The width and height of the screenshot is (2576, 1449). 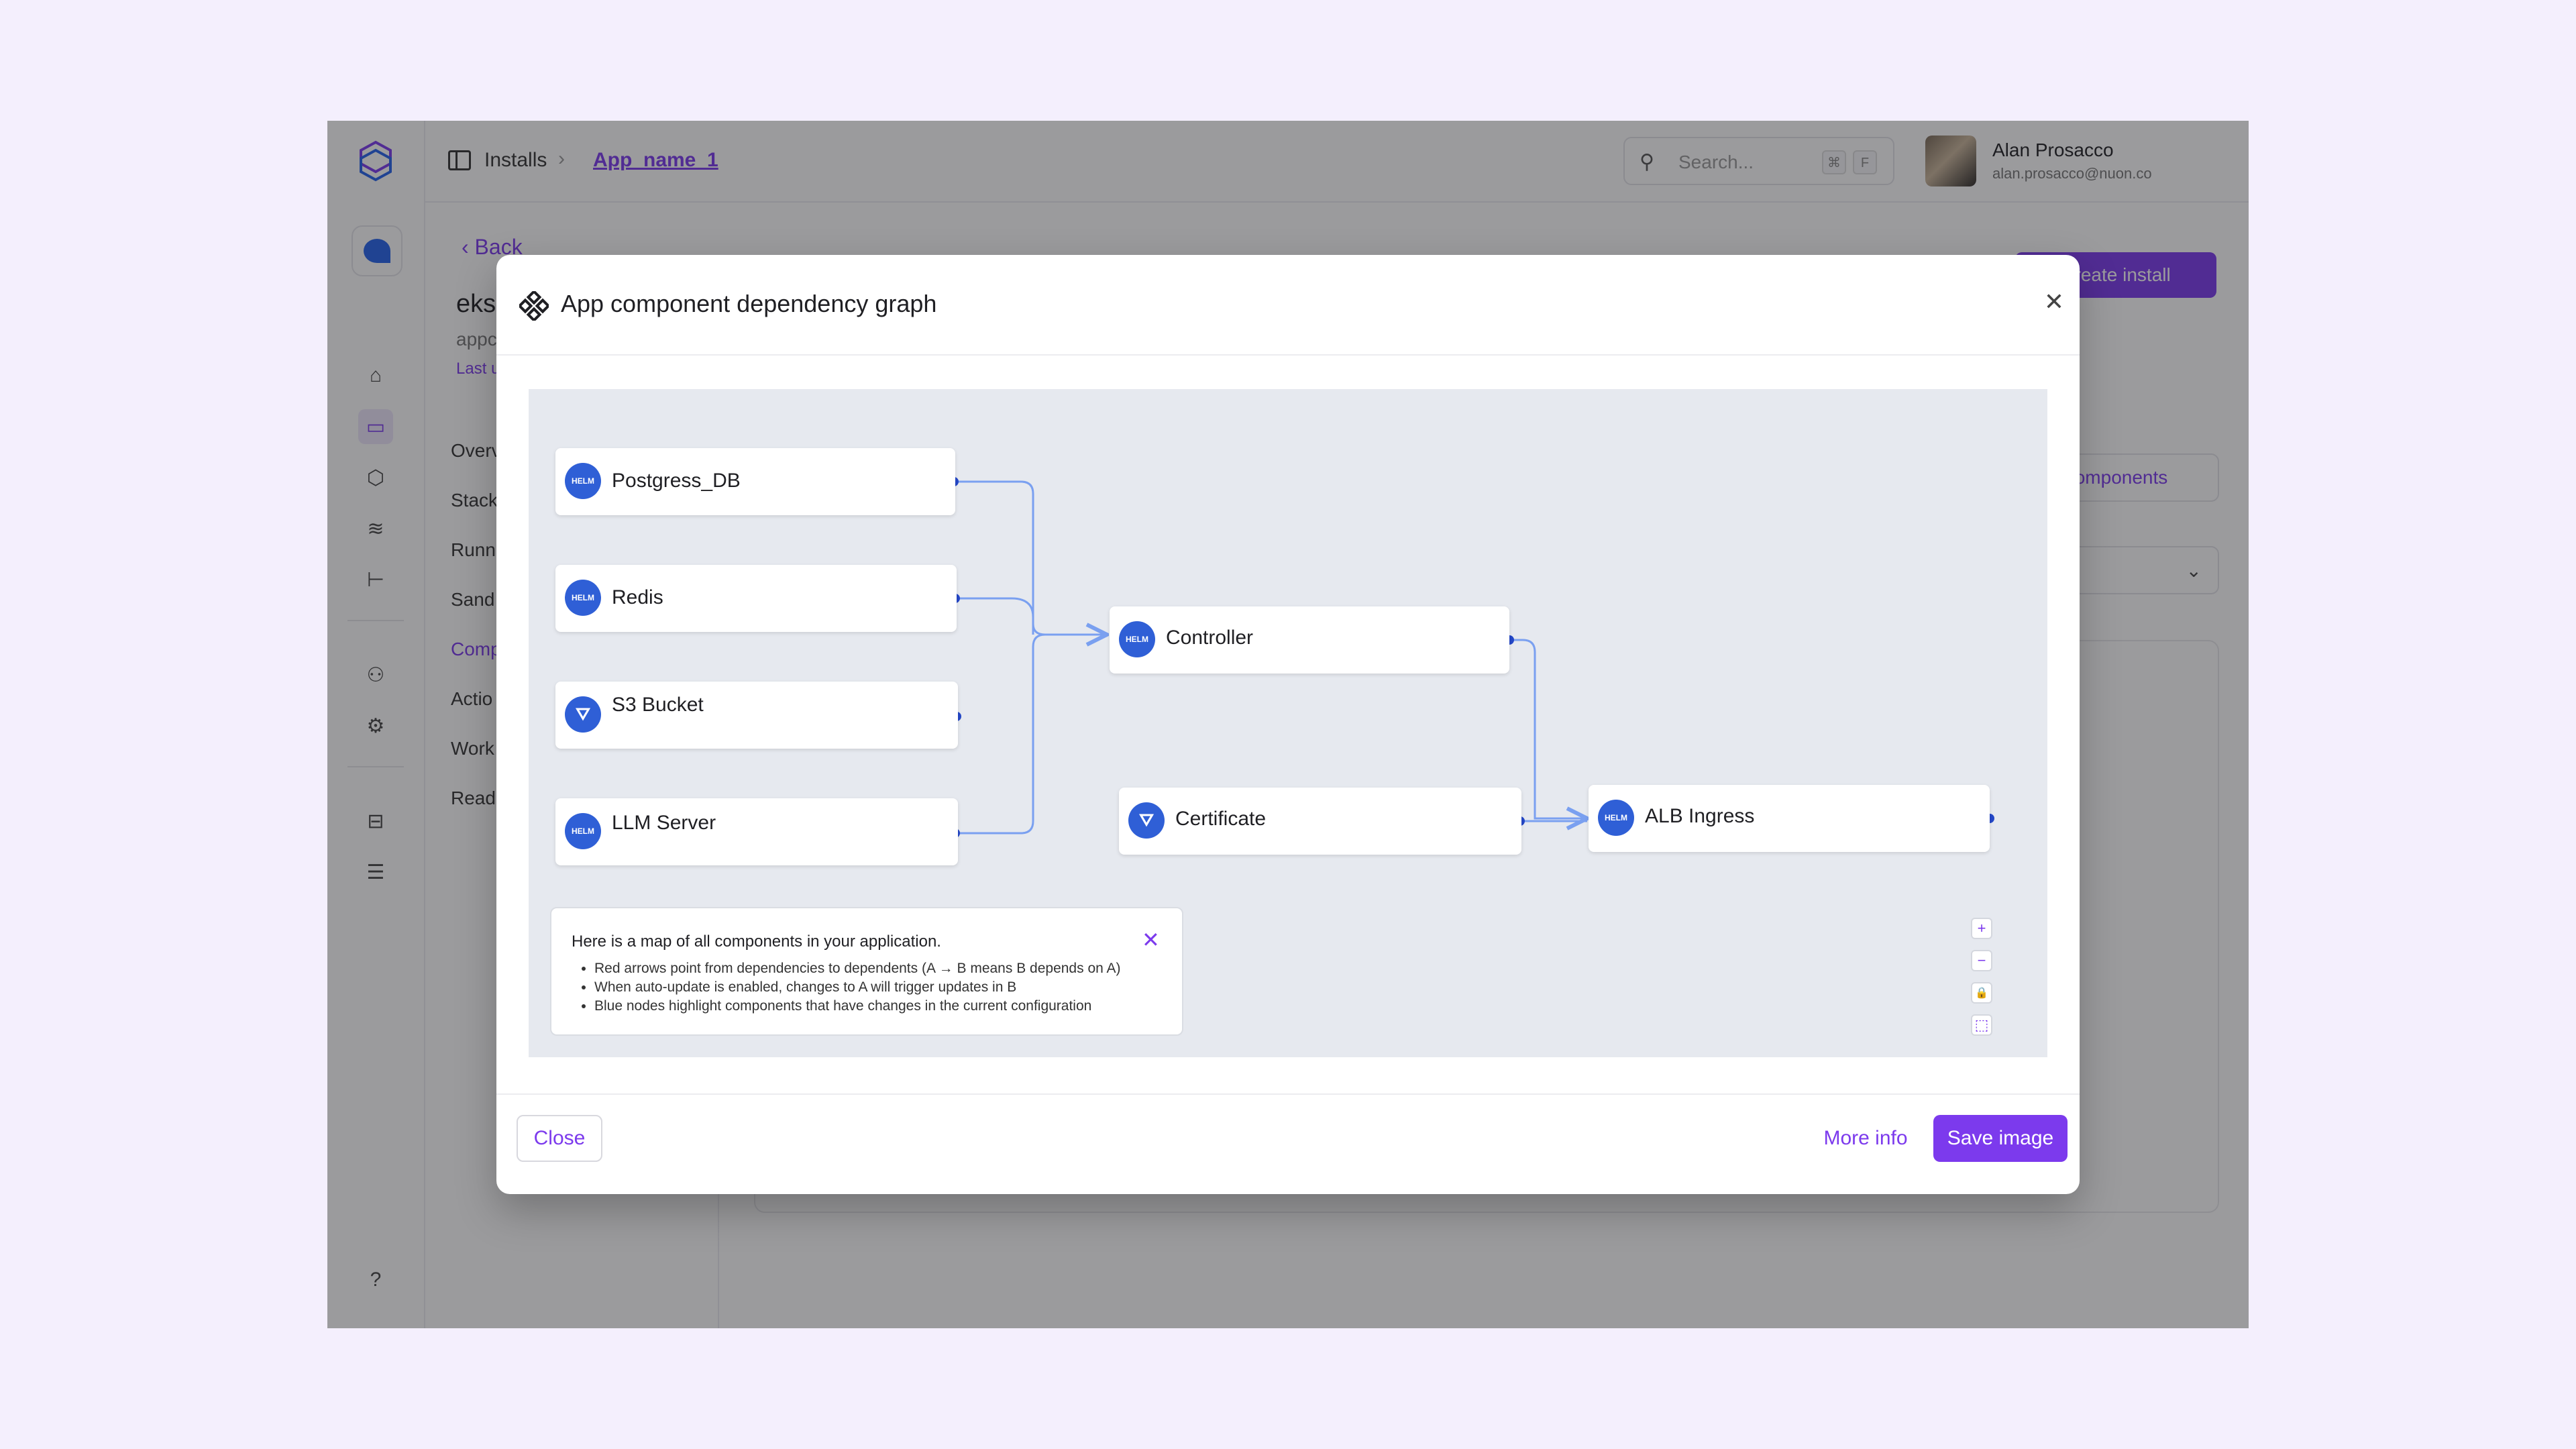 I want to click on node-label: LLM Server, so click(x=664, y=823).